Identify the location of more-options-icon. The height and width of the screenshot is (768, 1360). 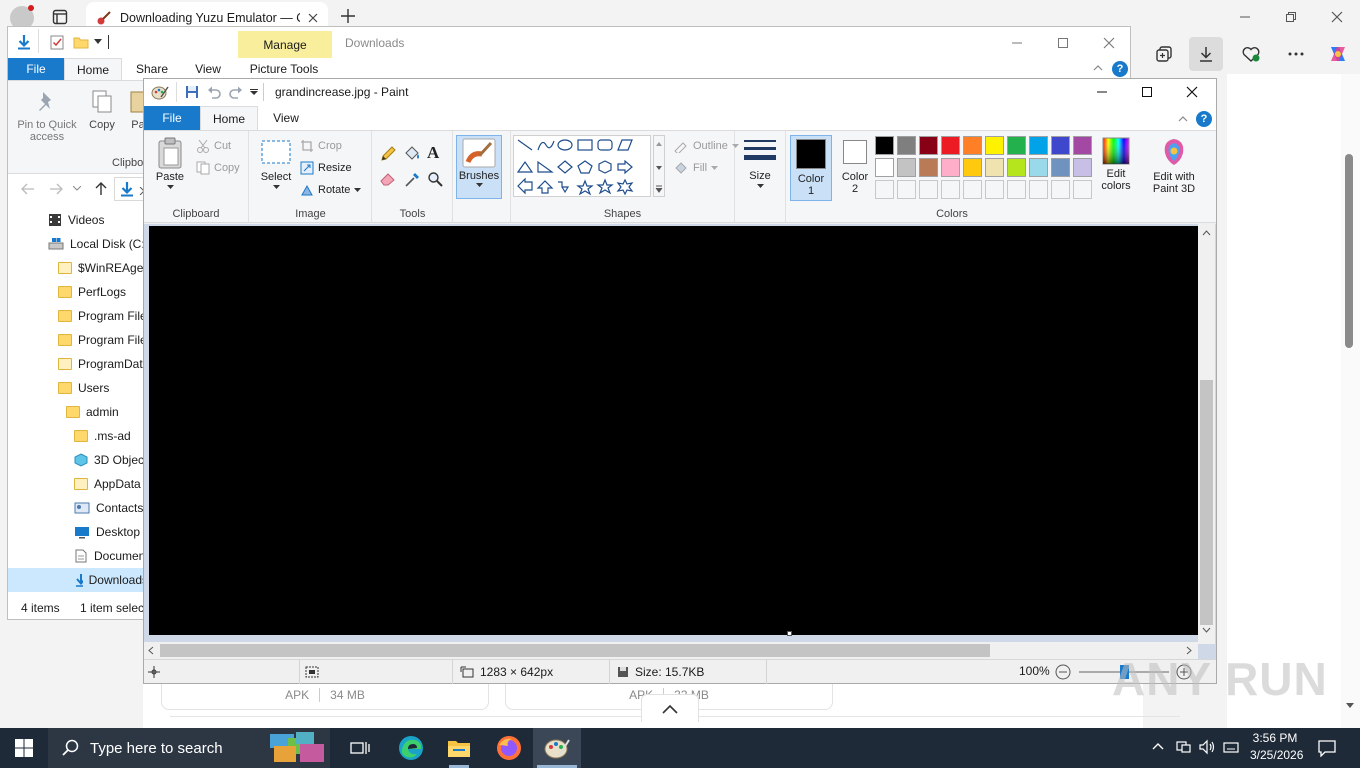
(1296, 54).